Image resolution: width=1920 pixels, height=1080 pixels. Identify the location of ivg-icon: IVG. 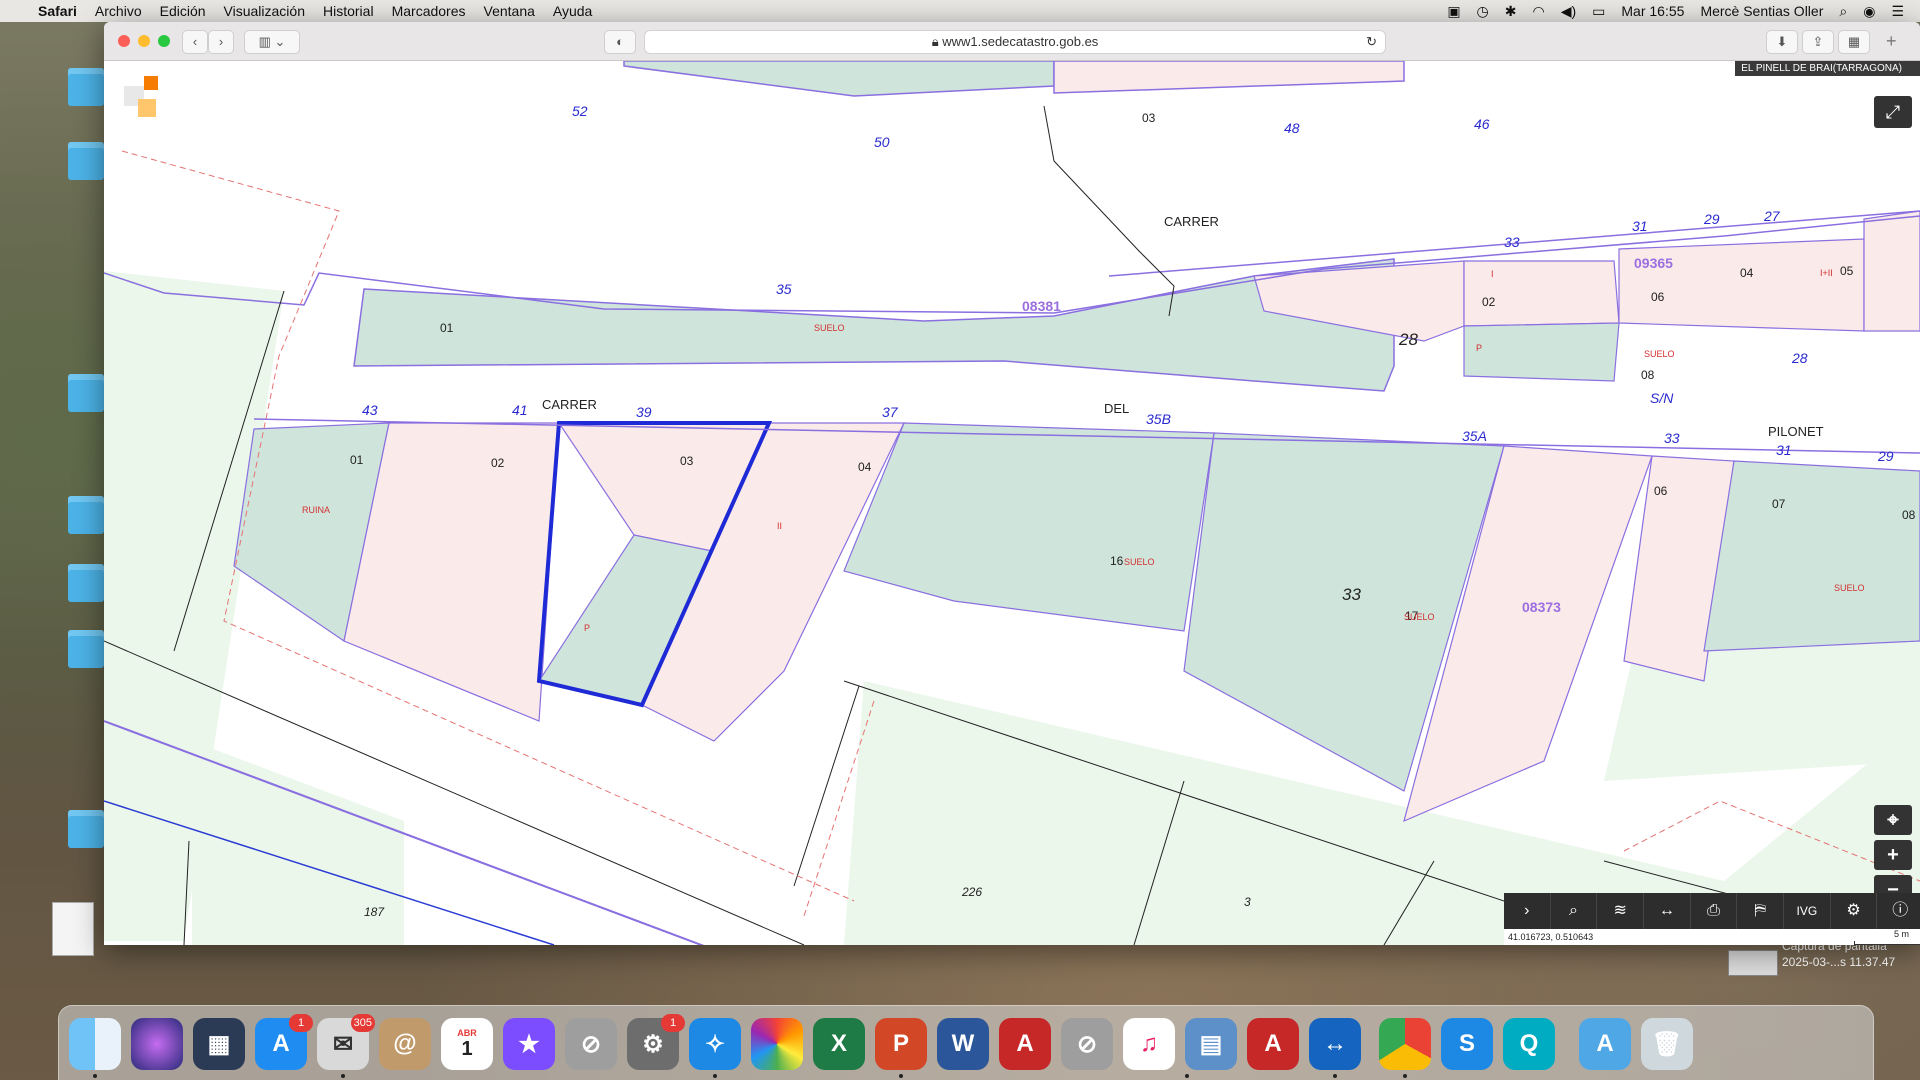
(1807, 911).